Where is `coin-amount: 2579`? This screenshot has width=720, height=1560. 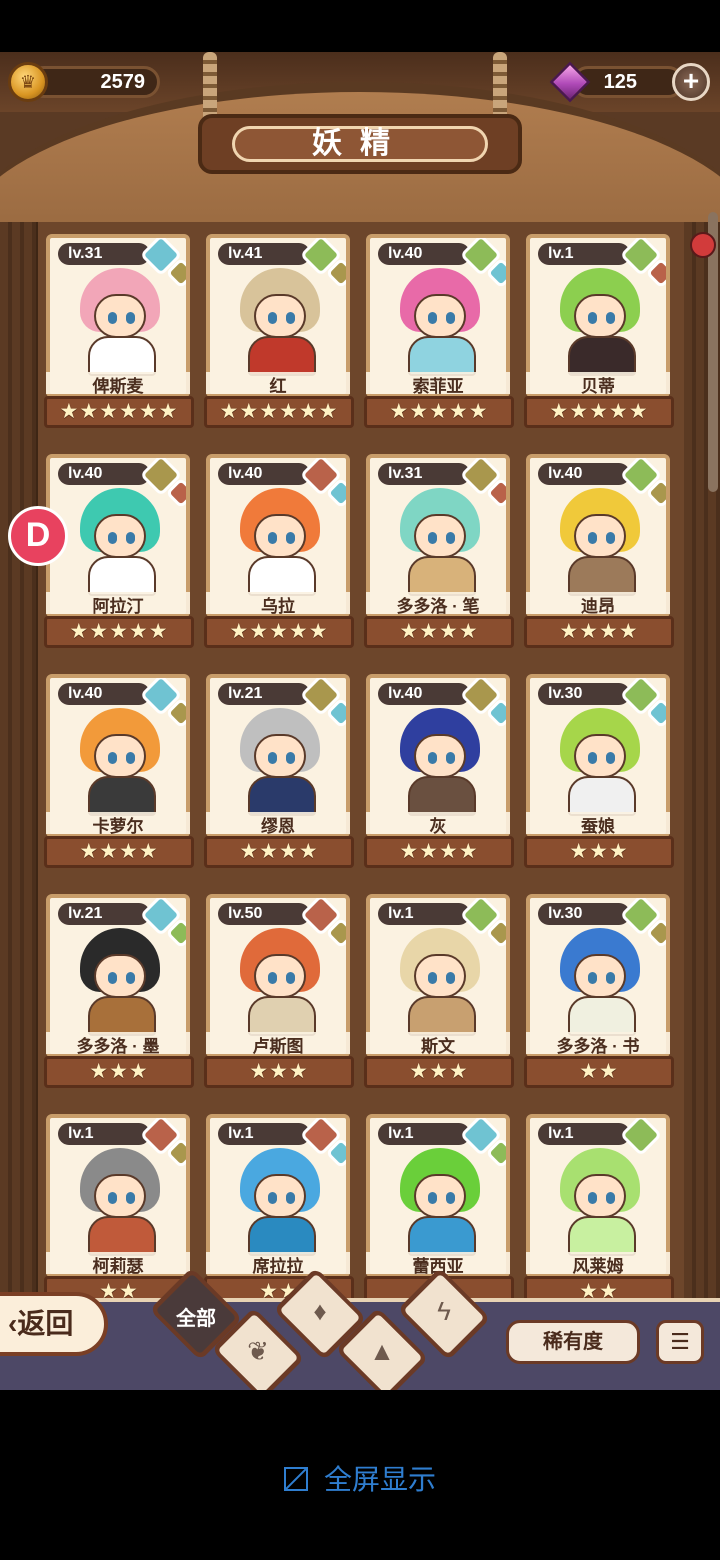 coin-amount: 2579 is located at coordinates (123, 81).